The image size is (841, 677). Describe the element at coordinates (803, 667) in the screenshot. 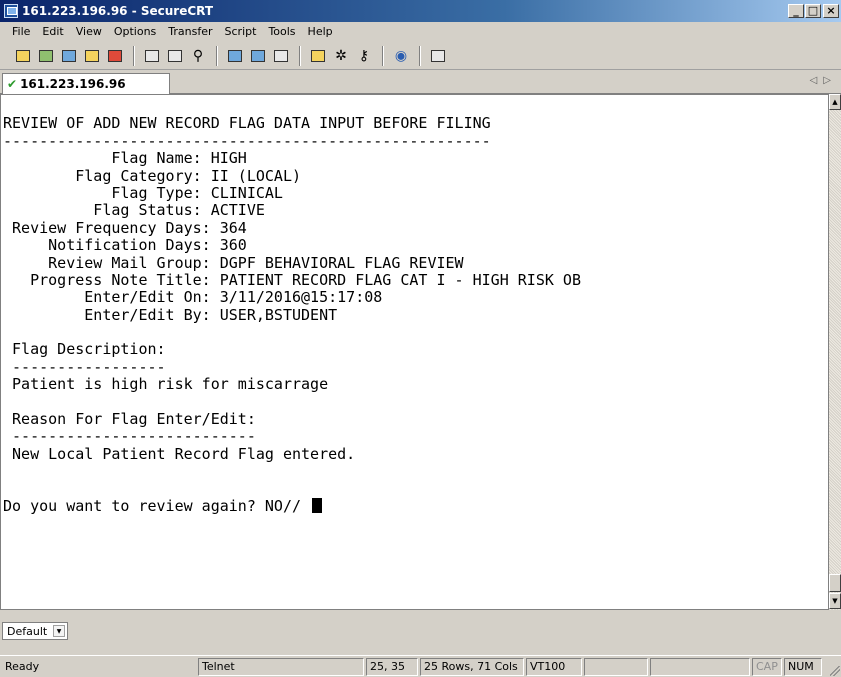

I see `status-num-lock: NUM` at that location.